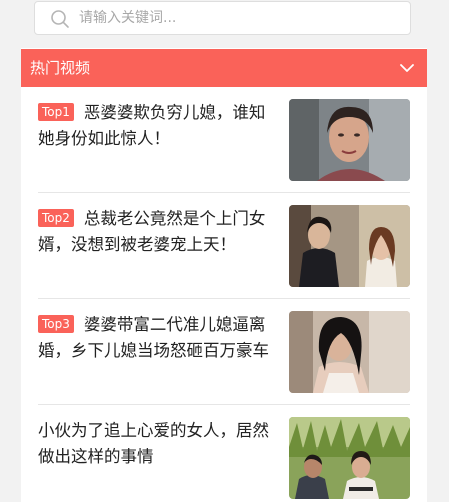 The image size is (449, 502). I want to click on video-title-text: 小伙为了追上心爱的女人，居然做出这样的事情, so click(153, 443).